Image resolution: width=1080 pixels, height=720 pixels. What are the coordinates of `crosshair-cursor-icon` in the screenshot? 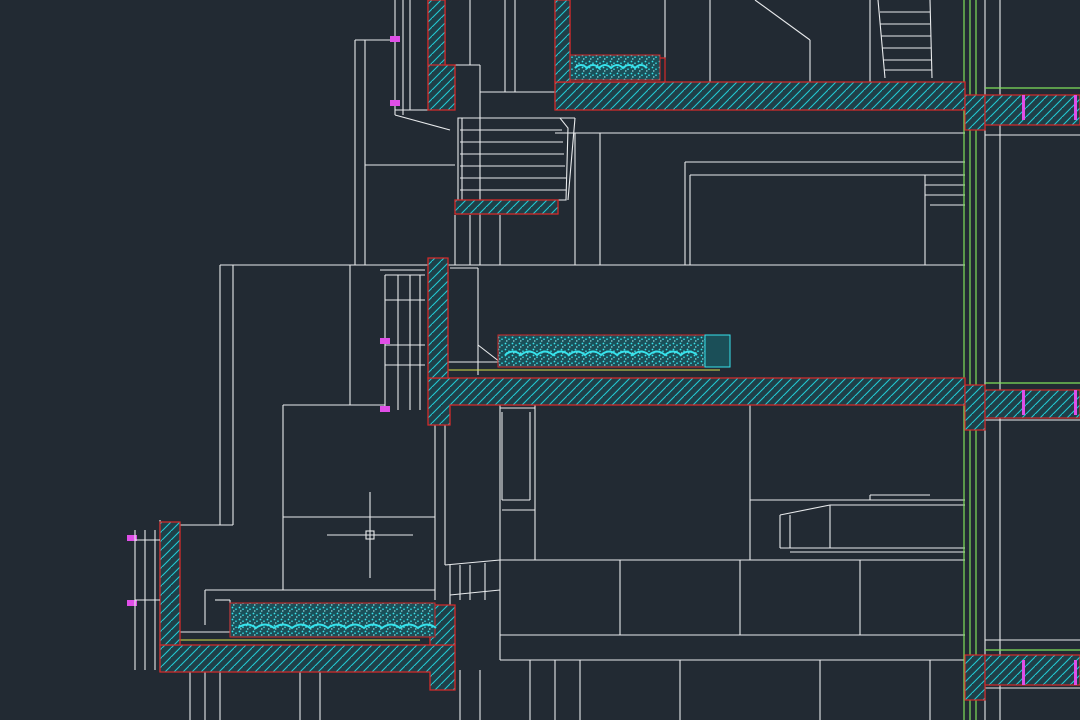 It's located at (370, 535).